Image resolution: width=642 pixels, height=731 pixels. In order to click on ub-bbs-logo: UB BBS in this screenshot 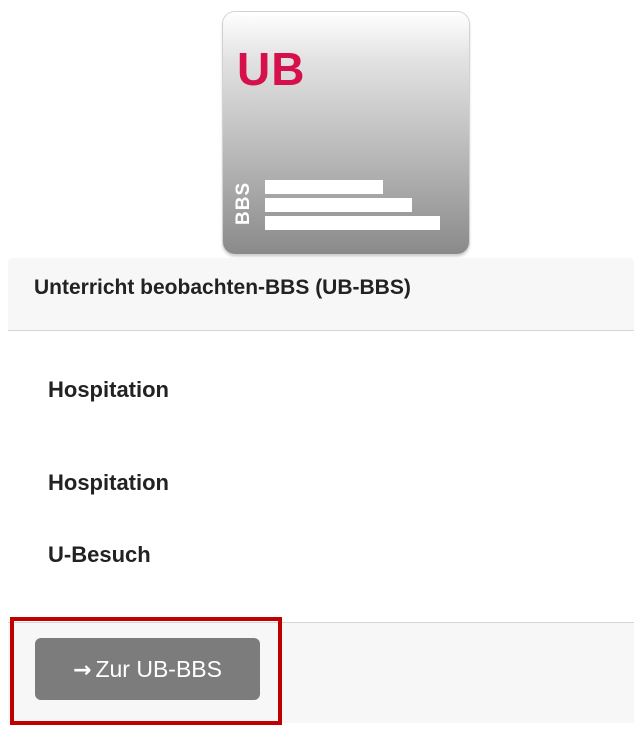, I will do `click(346, 133)`.